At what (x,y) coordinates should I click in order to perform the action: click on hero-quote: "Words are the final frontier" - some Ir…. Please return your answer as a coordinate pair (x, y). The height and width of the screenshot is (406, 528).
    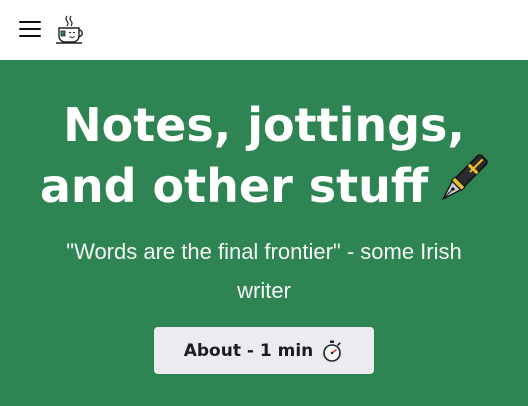
    Looking at the image, I should click on (264, 271).